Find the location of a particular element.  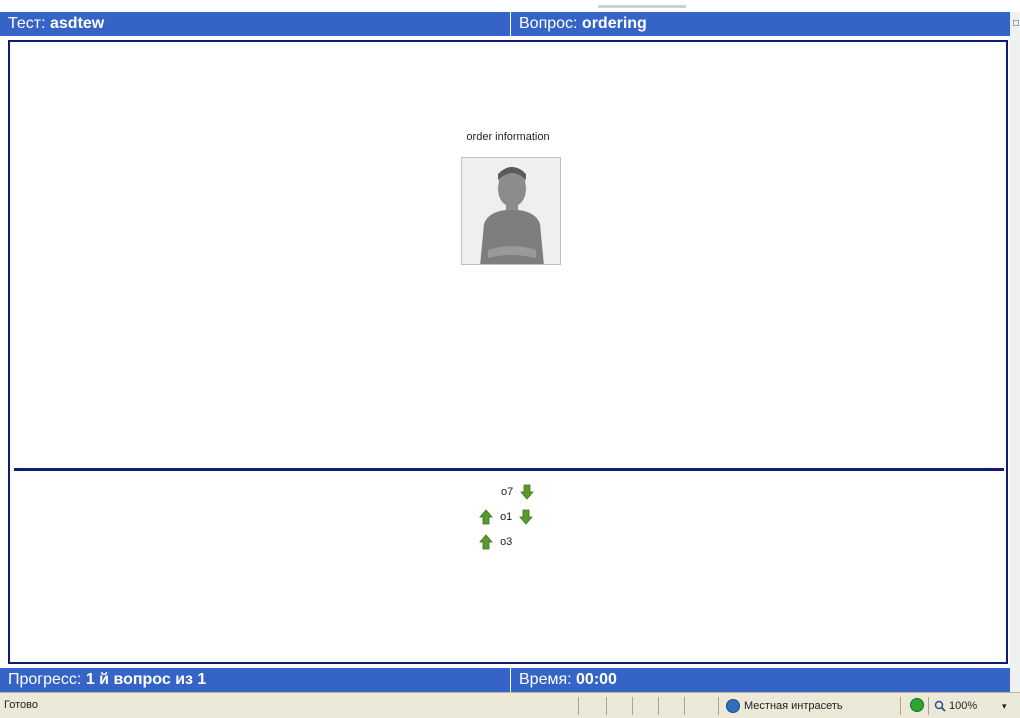

answer-item: o1 is located at coordinates (506, 517).